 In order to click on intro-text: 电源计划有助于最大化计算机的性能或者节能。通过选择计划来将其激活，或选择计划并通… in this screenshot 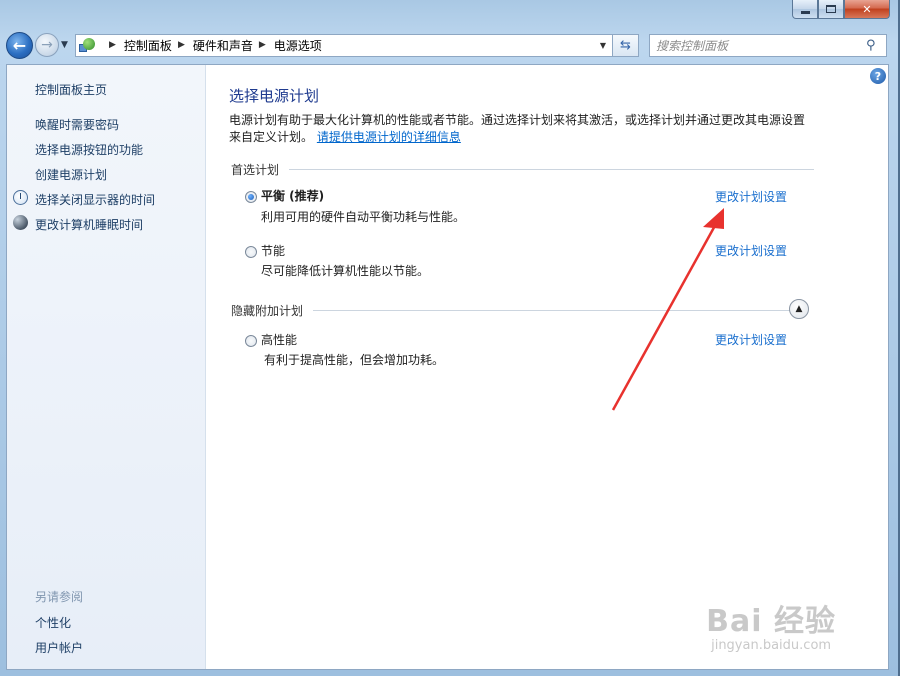, I will do `click(524, 129)`.